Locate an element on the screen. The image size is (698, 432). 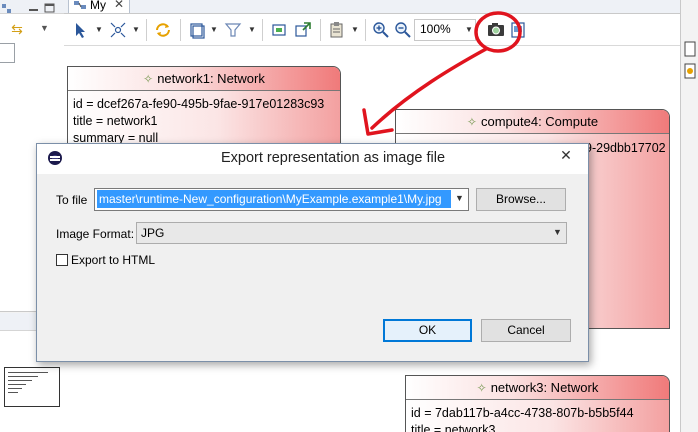
maximize-icon is located at coordinates (50, 8).